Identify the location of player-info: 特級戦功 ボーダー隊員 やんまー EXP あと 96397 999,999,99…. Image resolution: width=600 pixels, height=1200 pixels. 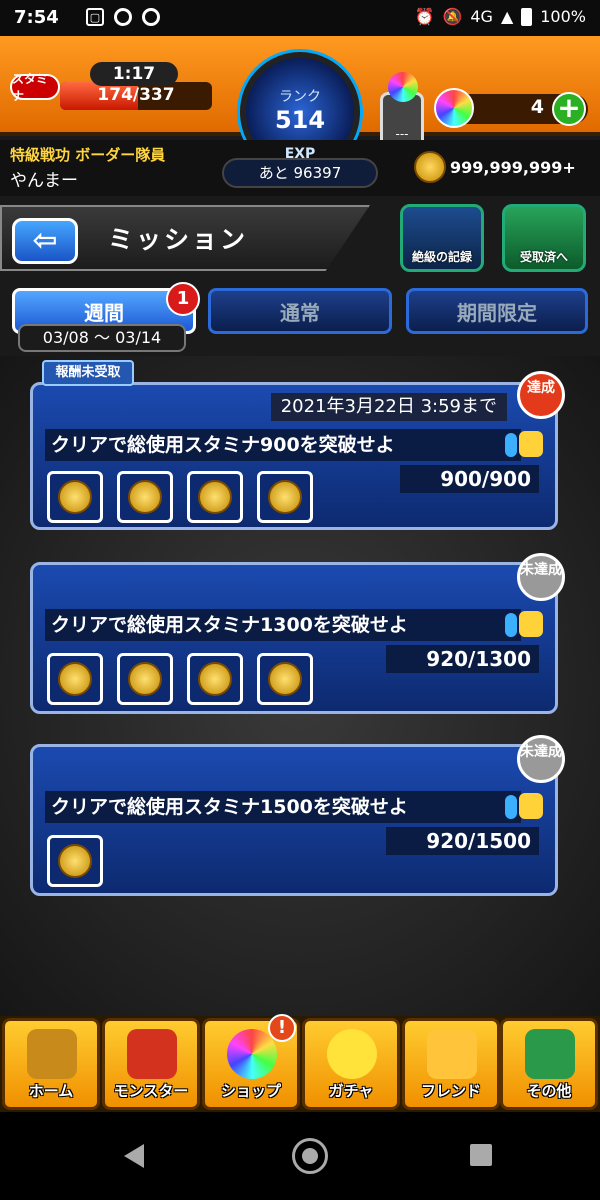
(300, 168).